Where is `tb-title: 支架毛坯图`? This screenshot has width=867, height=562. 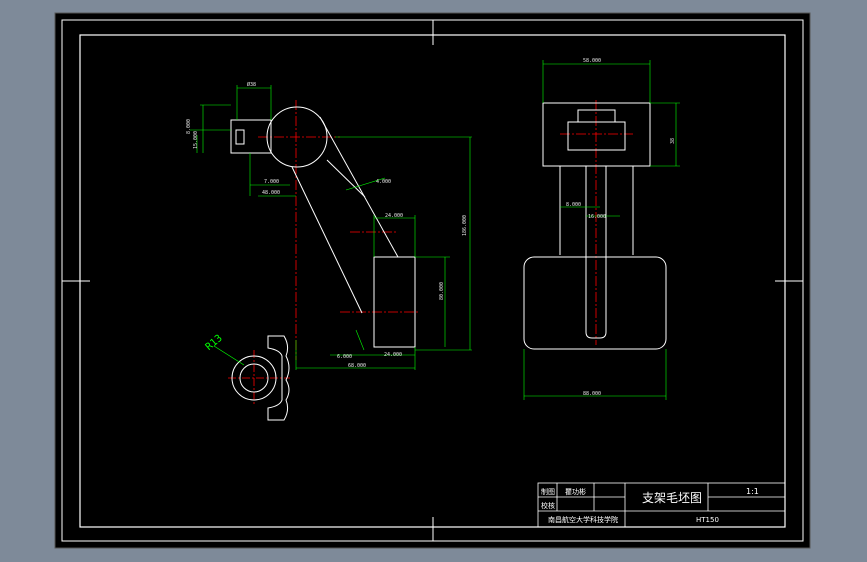 tb-title: 支架毛坯图 is located at coordinates (672, 498).